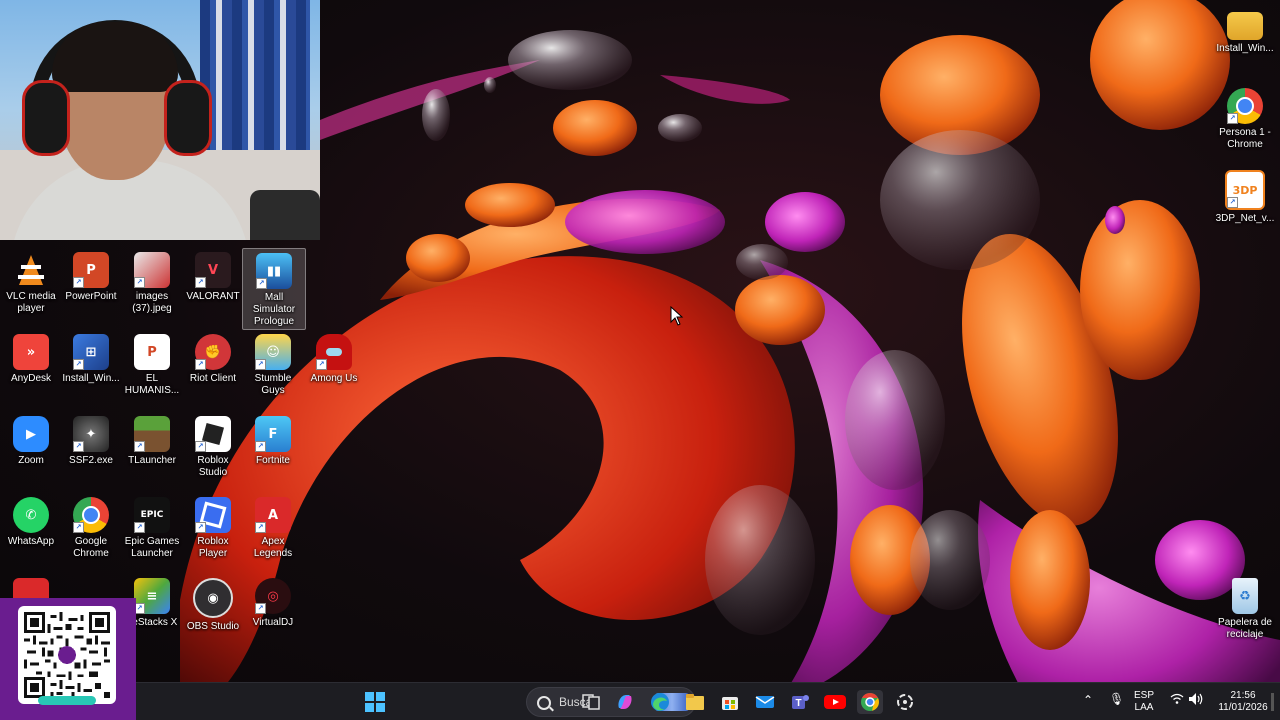 This screenshot has width=1280, height=720. Describe the element at coordinates (1116, 699) in the screenshot. I see `microphone-icon: 🎙` at that location.